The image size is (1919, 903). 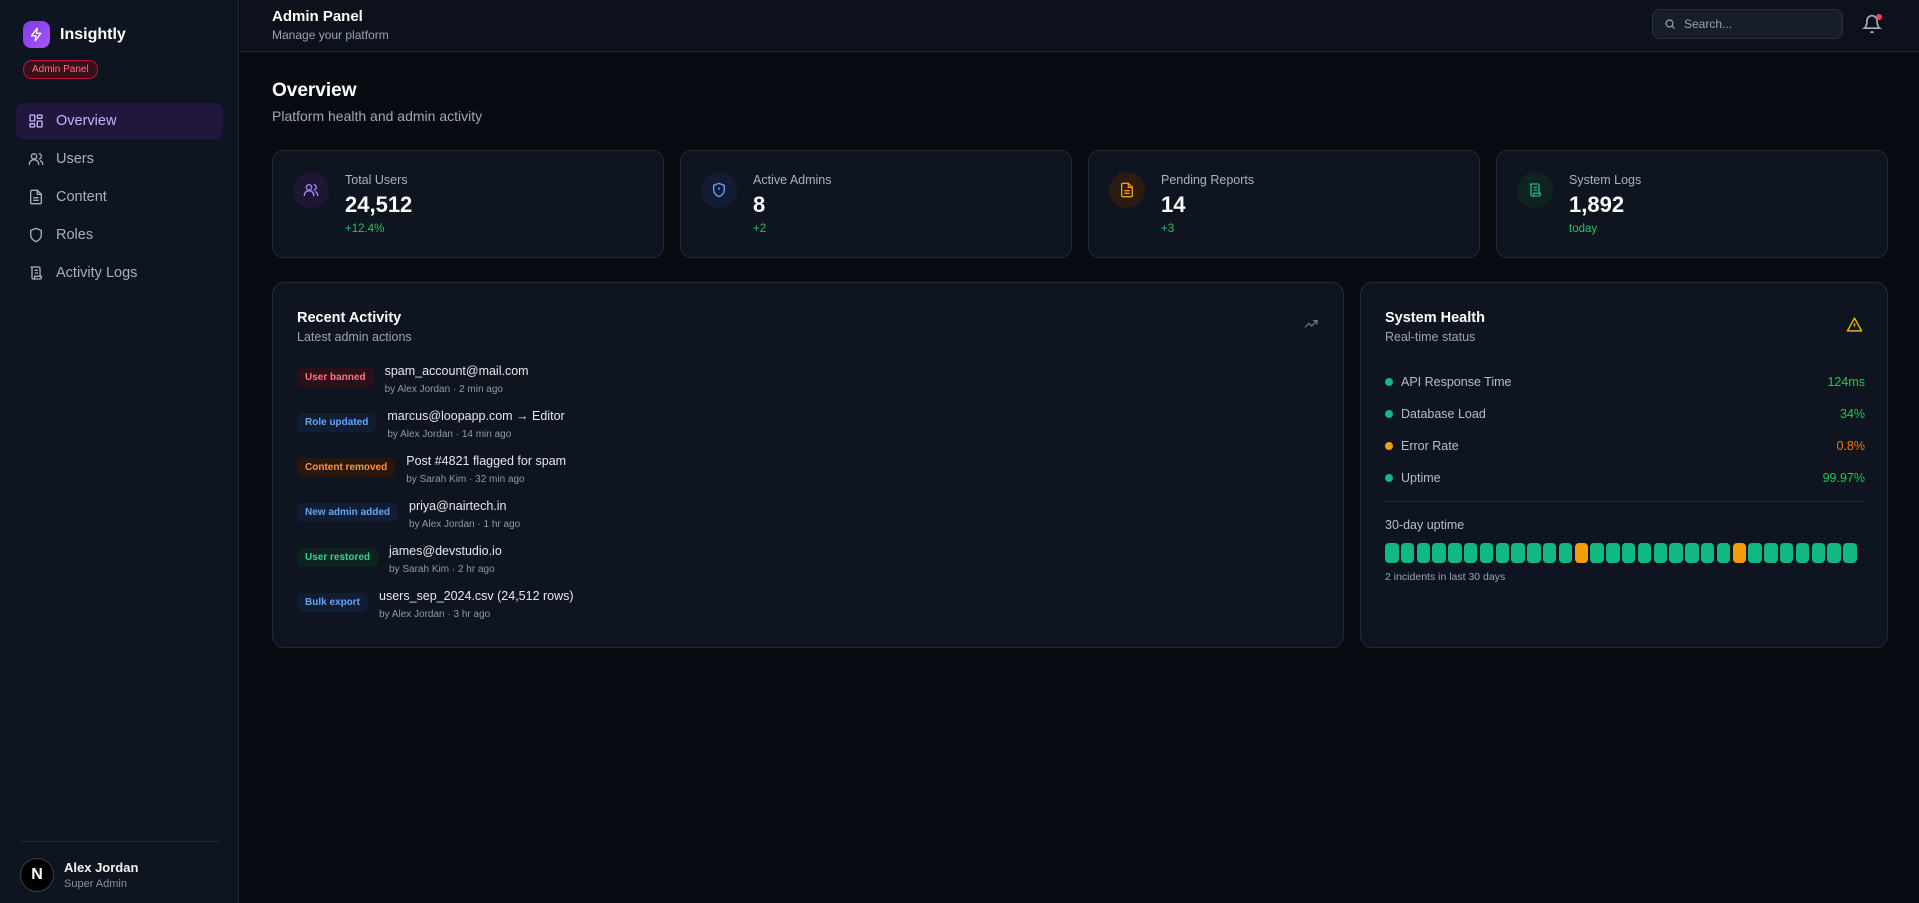 I want to click on status-badge: User banned, so click(x=335, y=377).